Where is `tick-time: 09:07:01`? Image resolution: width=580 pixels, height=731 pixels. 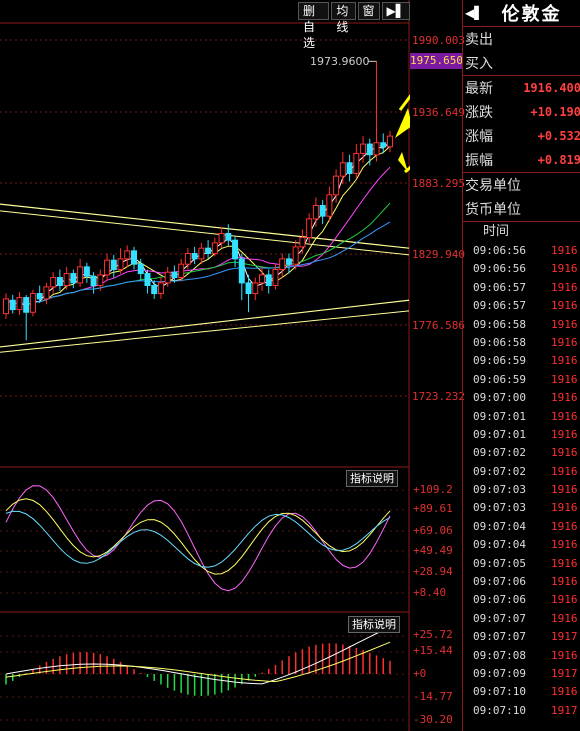
tick-time: 09:07:01 is located at coordinates (499, 434).